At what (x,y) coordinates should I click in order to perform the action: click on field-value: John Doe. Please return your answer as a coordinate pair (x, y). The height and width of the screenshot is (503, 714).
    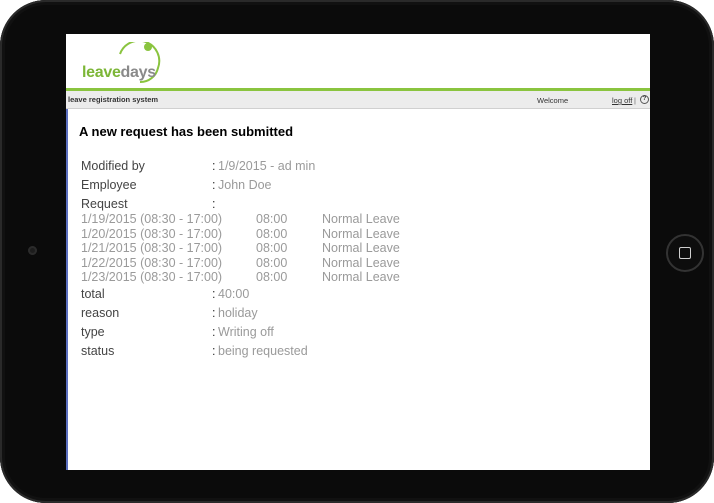
    Looking at the image, I should click on (245, 185).